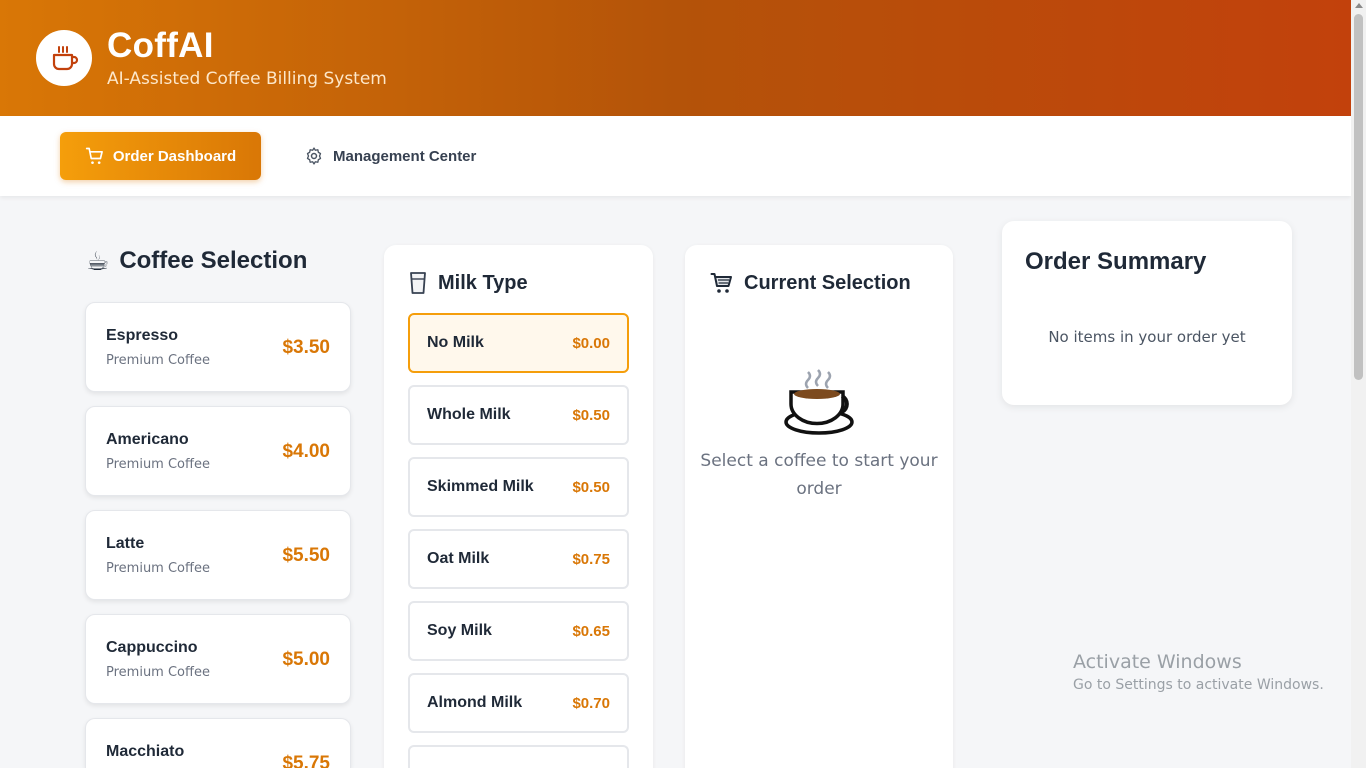 This screenshot has height=768, width=1366. What do you see at coordinates (518, 756) in the screenshot?
I see `milk-option-partial` at bounding box center [518, 756].